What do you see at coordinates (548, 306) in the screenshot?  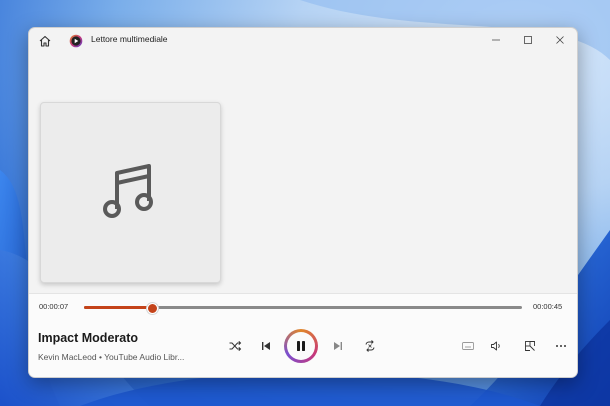 I see `total-time: 00:00:45` at bounding box center [548, 306].